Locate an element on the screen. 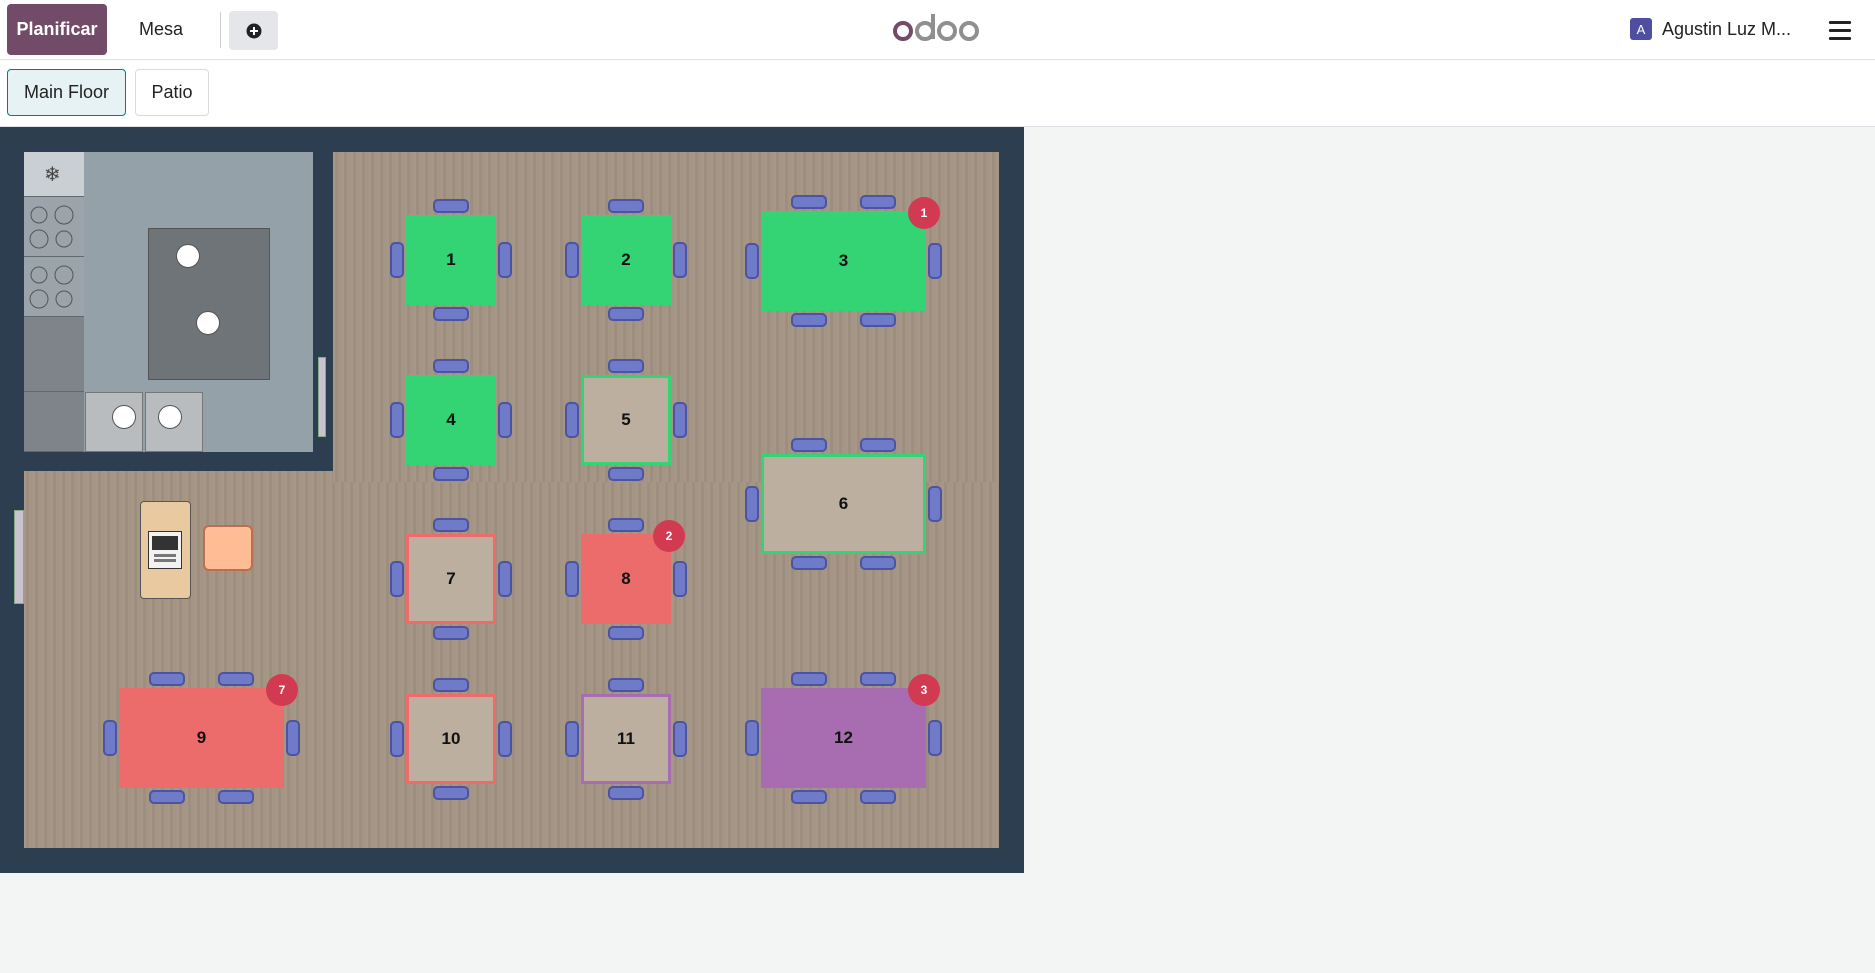 The height and width of the screenshot is (973, 1875). armchair is located at coordinates (228, 548).